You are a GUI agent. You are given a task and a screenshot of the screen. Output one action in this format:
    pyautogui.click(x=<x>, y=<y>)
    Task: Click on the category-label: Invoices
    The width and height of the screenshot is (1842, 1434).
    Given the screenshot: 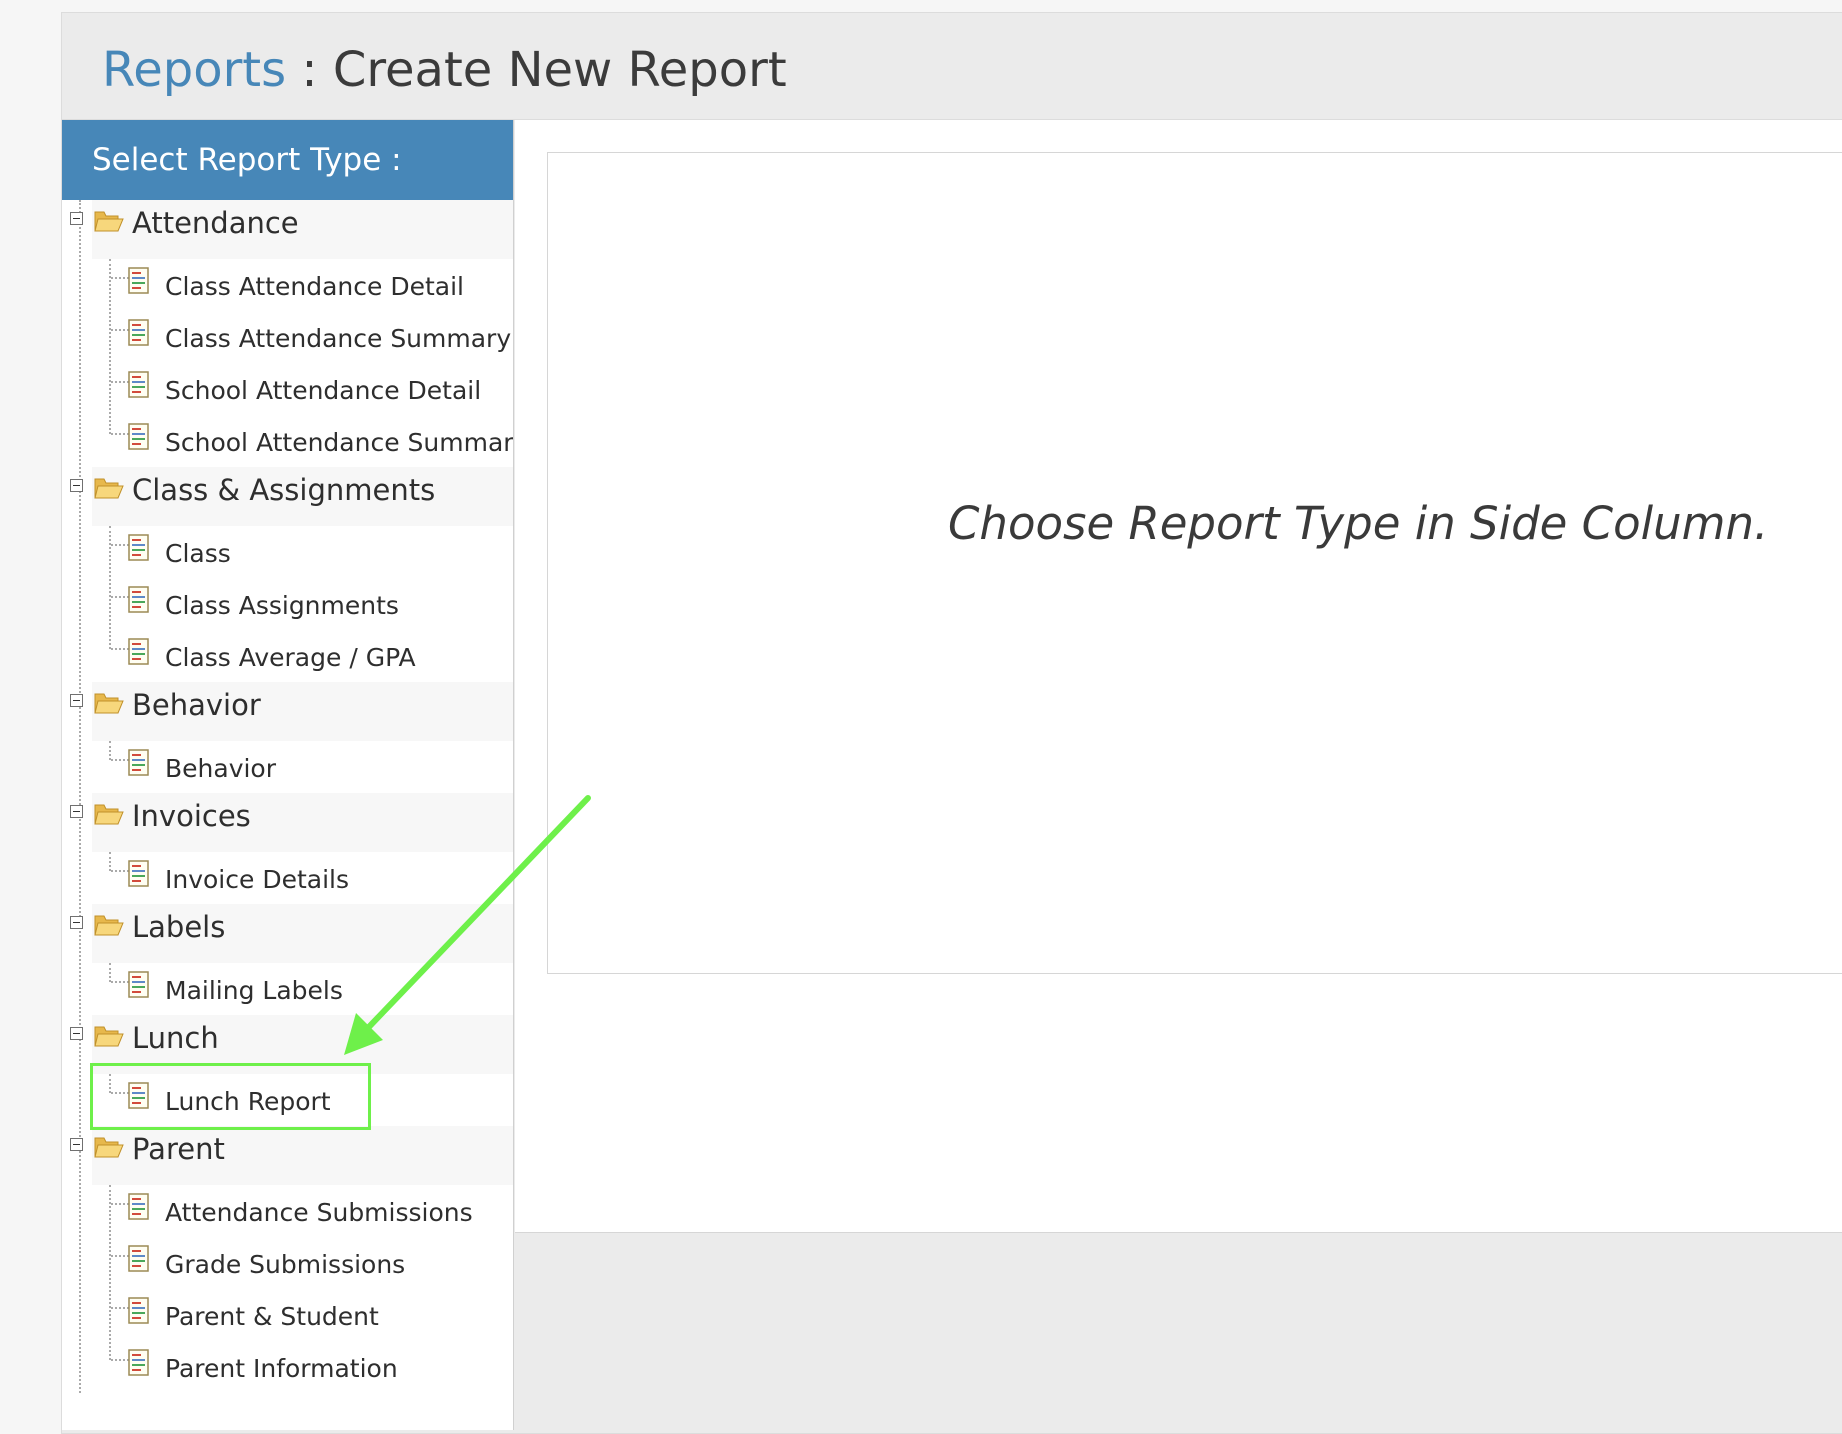 What is the action you would take?
    pyautogui.click(x=191, y=816)
    